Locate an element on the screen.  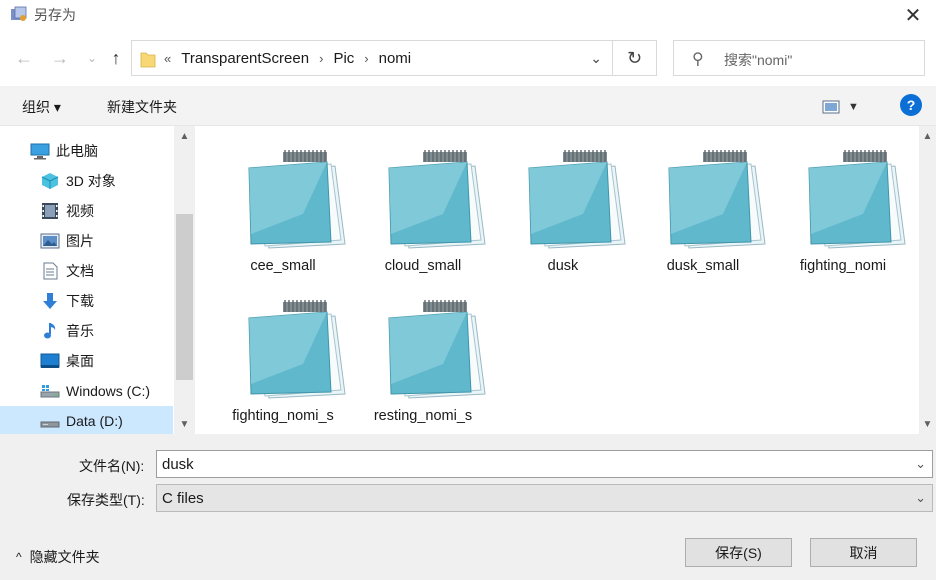
address-bar: « TransparentScreen › Pic › nomi ⌄ is located at coordinates (372, 58).